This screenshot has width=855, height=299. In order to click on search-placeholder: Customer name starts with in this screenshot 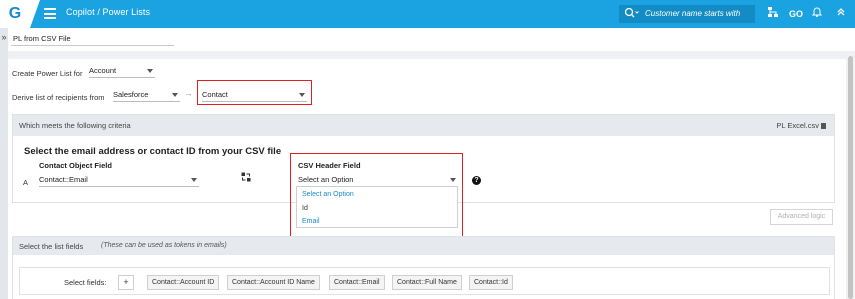, I will do `click(693, 13)`.